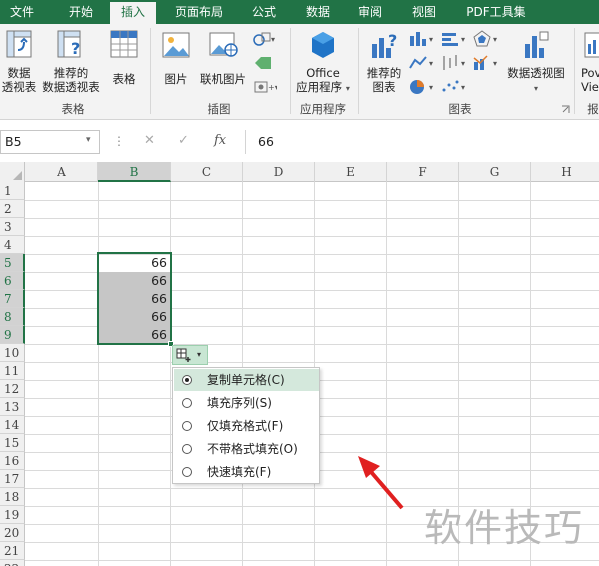  Describe the element at coordinates (496, 12) in the screenshot. I see `tab-pdf-tools: PDF工具集` at that location.